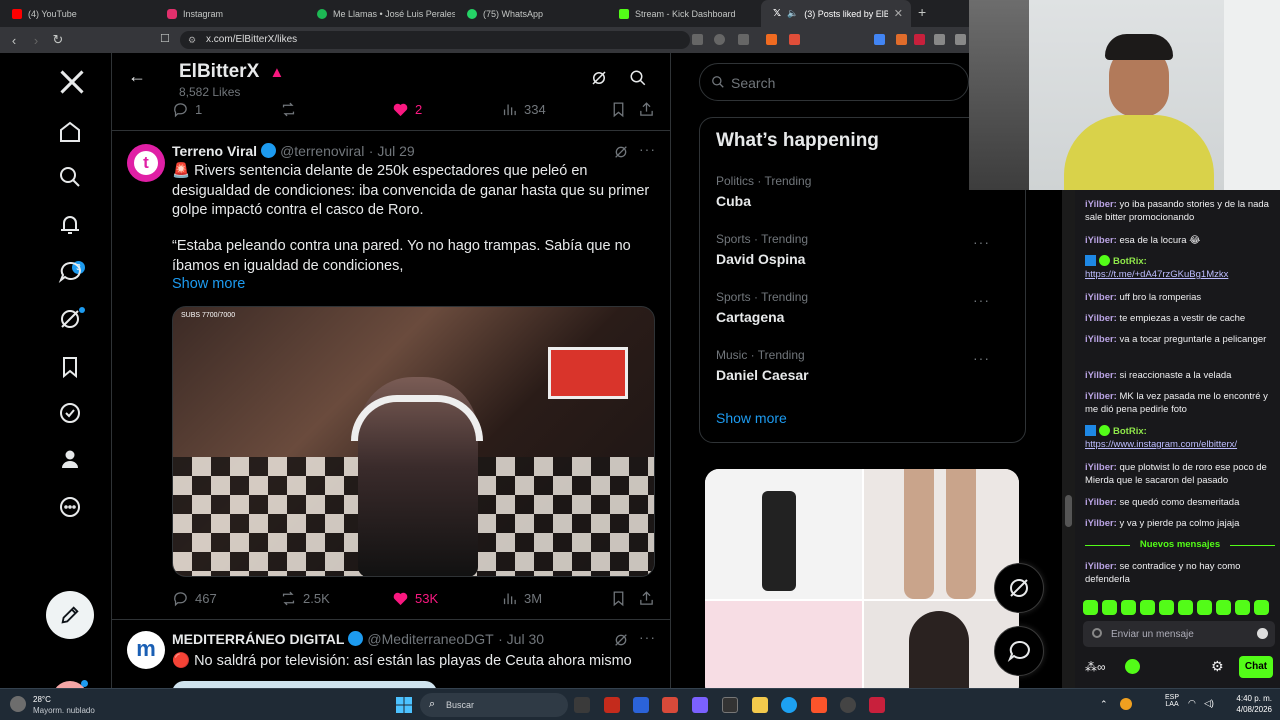 Image resolution: width=1280 pixels, height=720 pixels. Describe the element at coordinates (14, 40) in the screenshot. I see `back-icon: ‹` at that location.